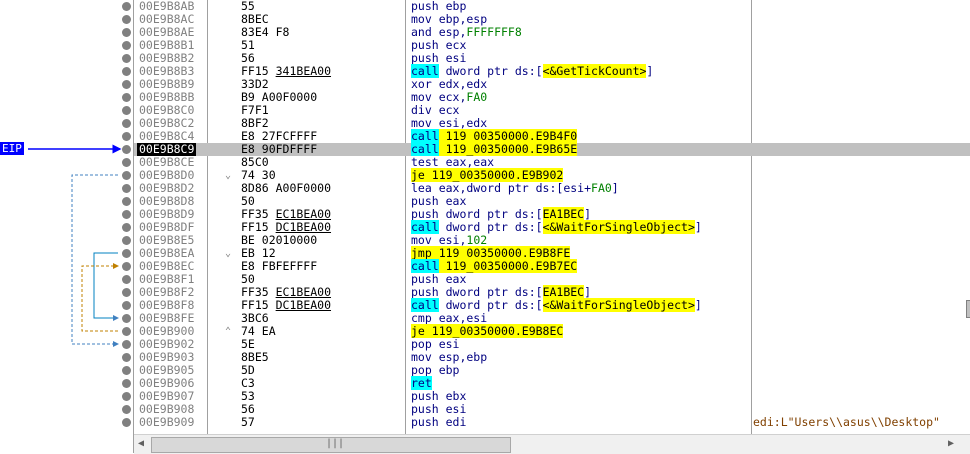 The width and height of the screenshot is (970, 454). What do you see at coordinates (552, 370) in the screenshot?
I see `instruction-row: 00E9B905 5D pop ebp` at bounding box center [552, 370].